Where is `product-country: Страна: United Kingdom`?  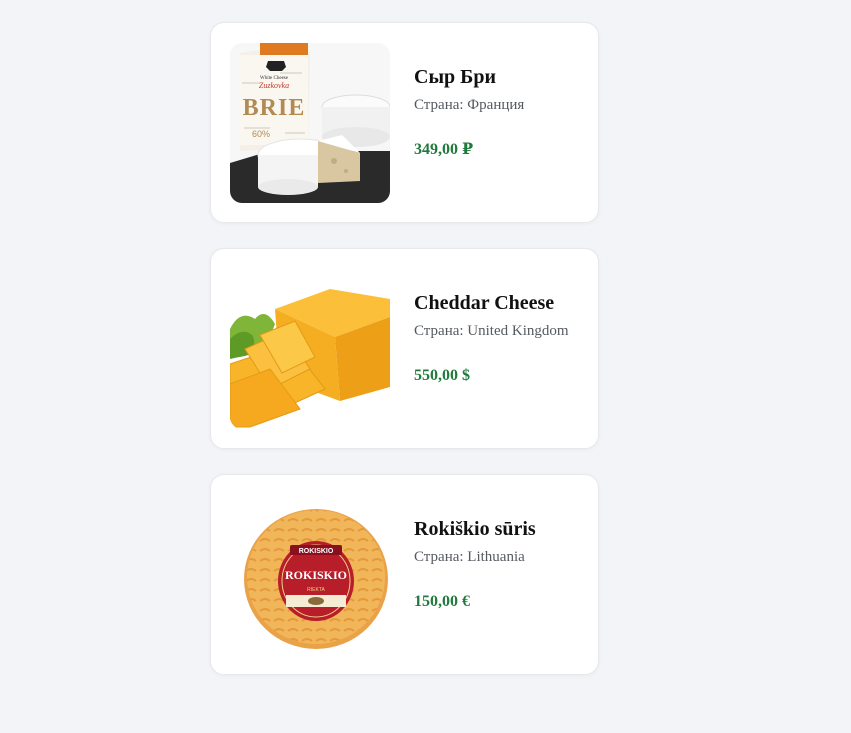
product-country: Страна: United Kingdom is located at coordinates (491, 331).